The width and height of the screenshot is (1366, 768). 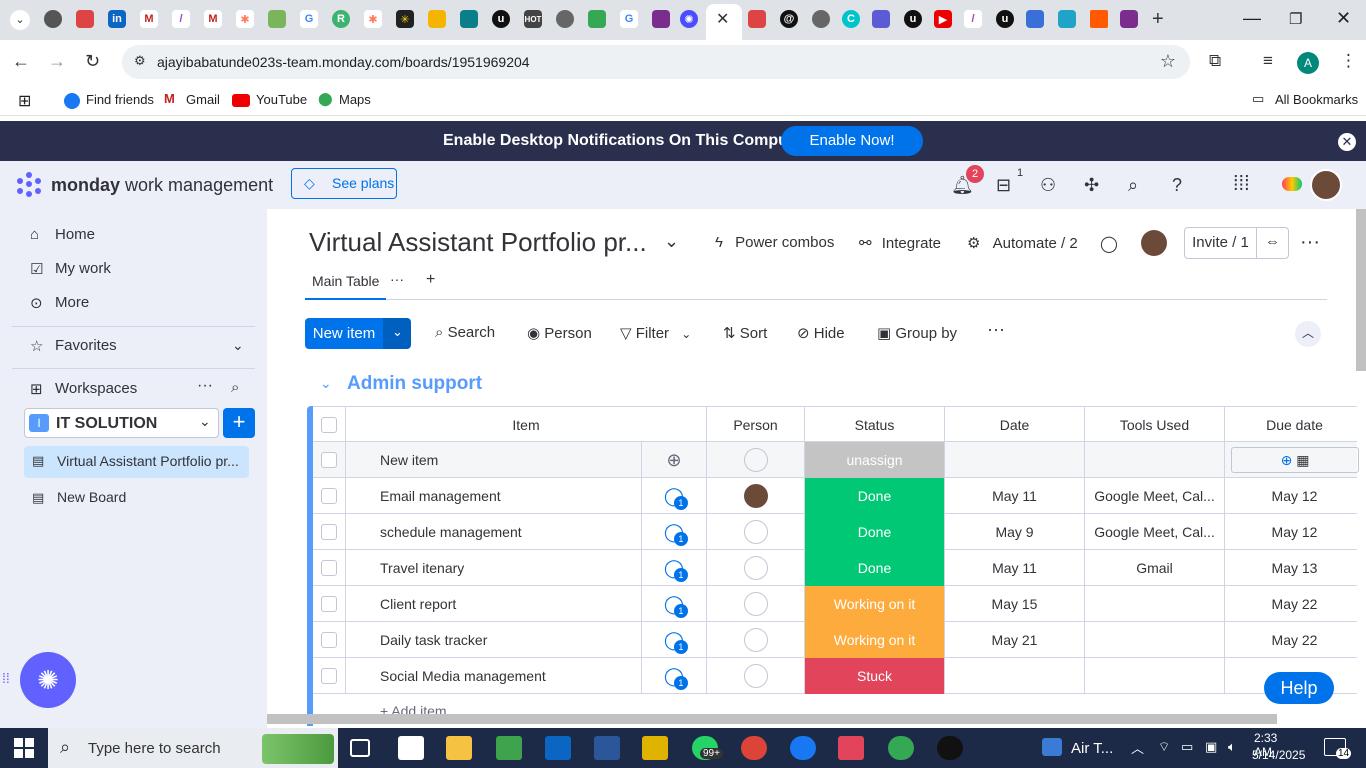 What do you see at coordinates (900, 243) in the screenshot?
I see `integrate-button: ⚯ Integrate` at bounding box center [900, 243].